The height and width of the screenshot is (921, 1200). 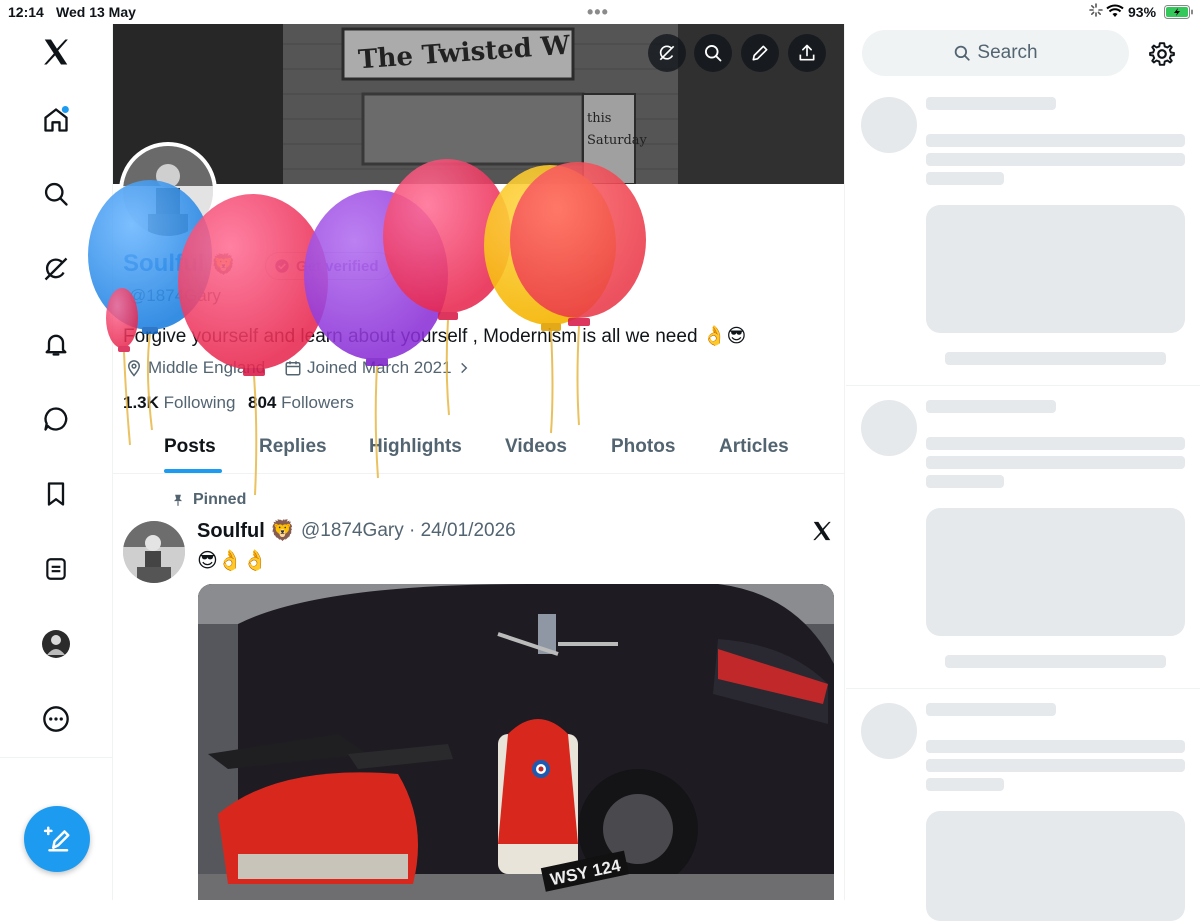 I want to click on loading-icon, so click(x=1096, y=11).